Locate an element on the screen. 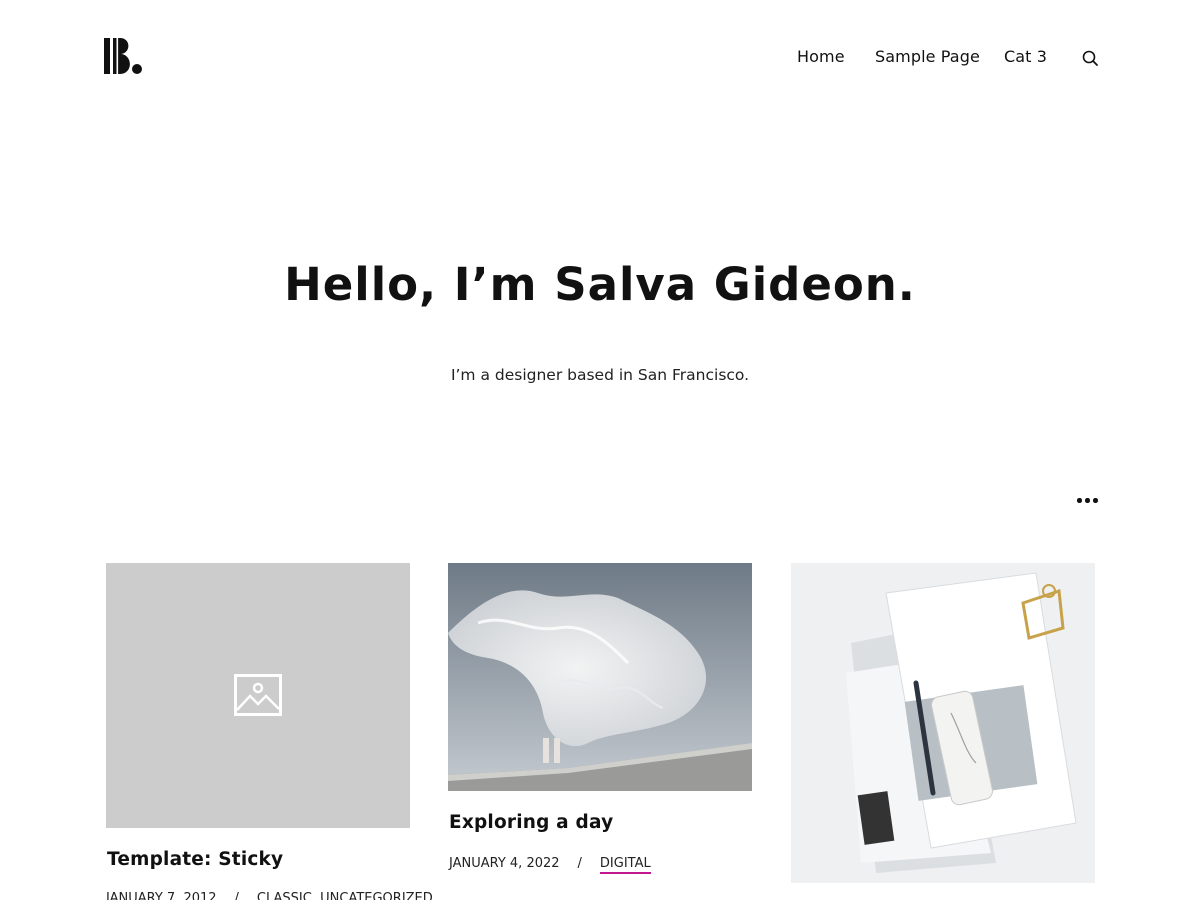  post-title: Template: Sticky is located at coordinates (195, 859).